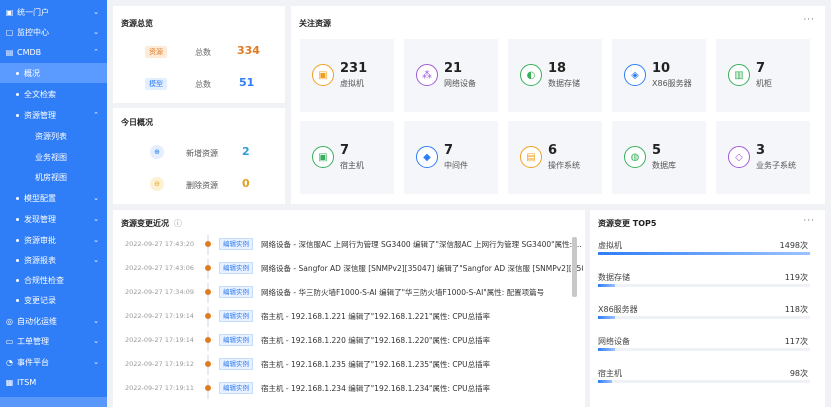 The width and height of the screenshot is (831, 407). I want to click on sidebar-item-business-view: 业务视图, so click(53, 157).